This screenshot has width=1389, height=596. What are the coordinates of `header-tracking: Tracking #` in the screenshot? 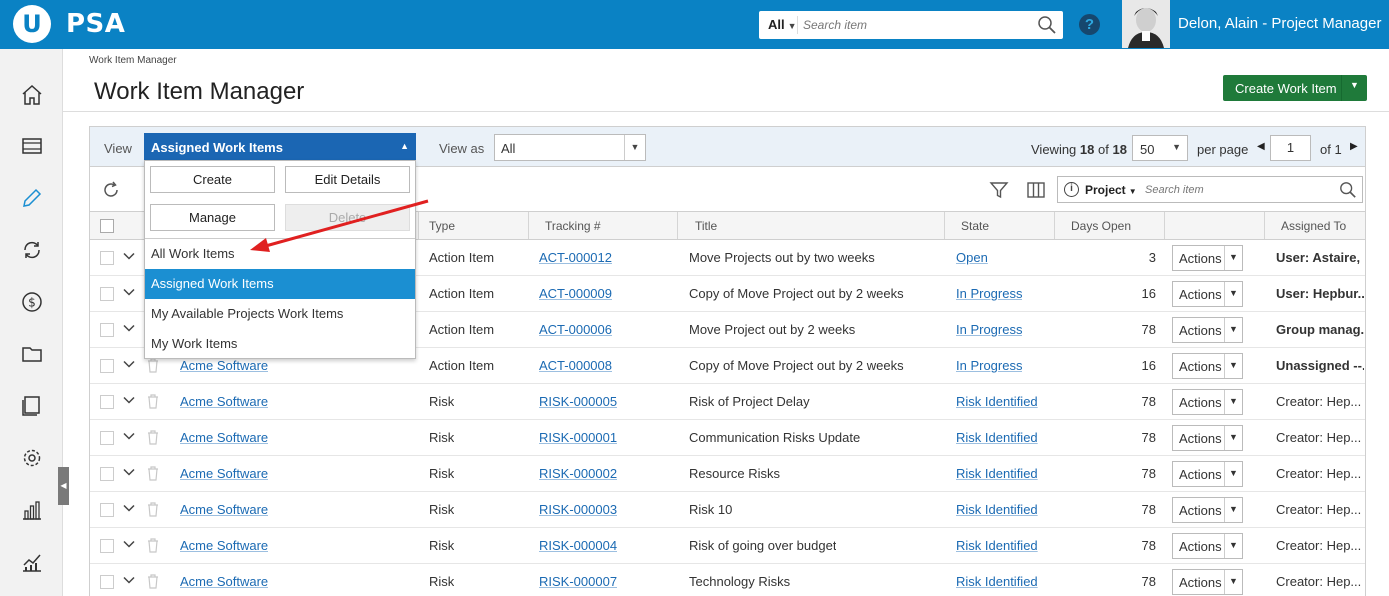 It's located at (603, 225).